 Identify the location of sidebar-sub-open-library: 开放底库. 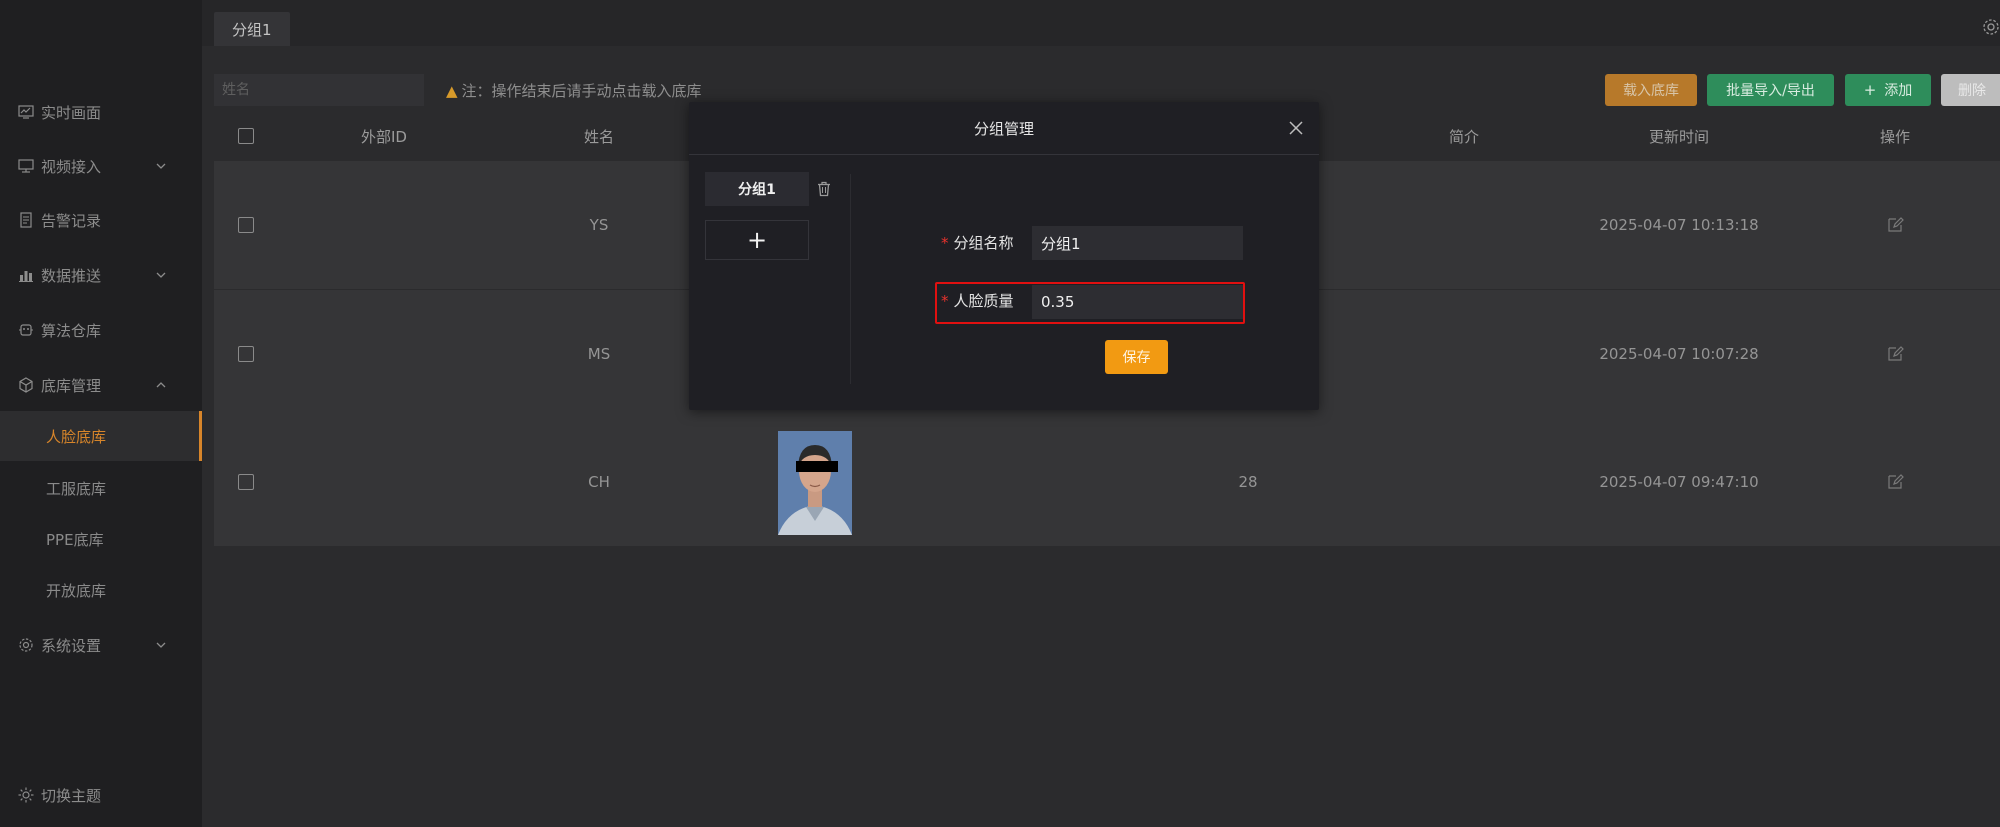
(101, 590).